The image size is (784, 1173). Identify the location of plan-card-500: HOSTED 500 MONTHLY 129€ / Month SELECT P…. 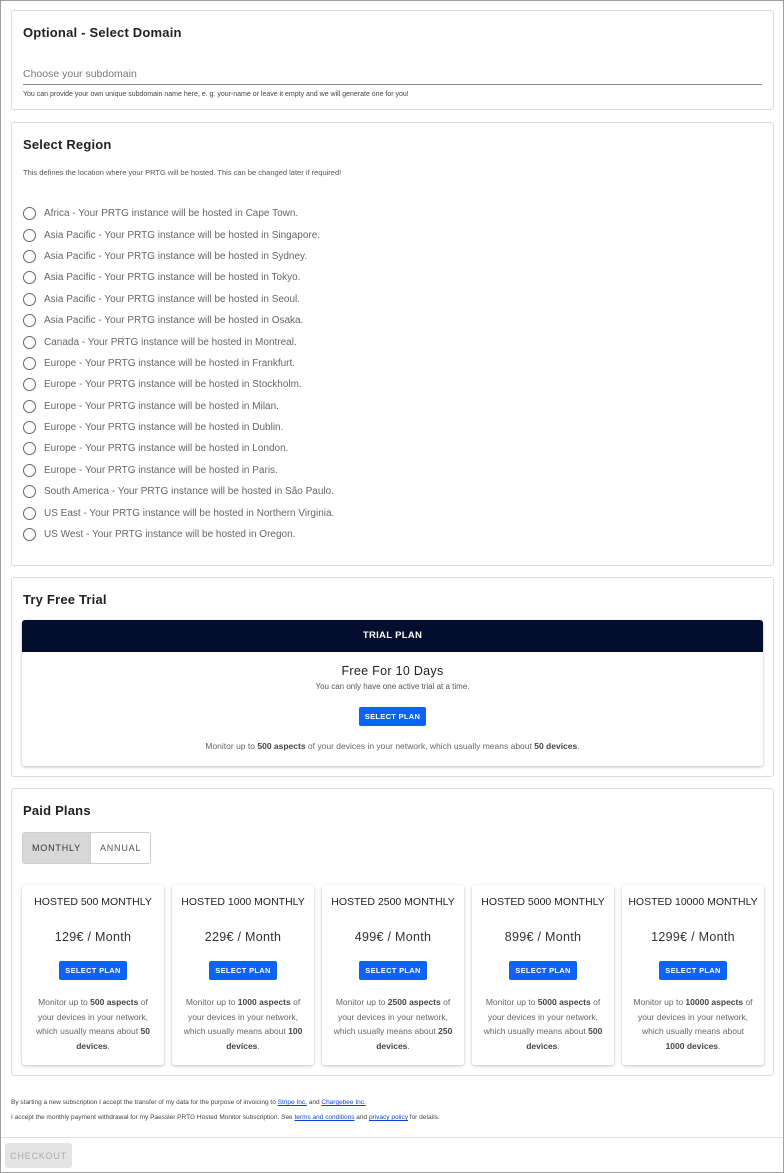
(93, 975).